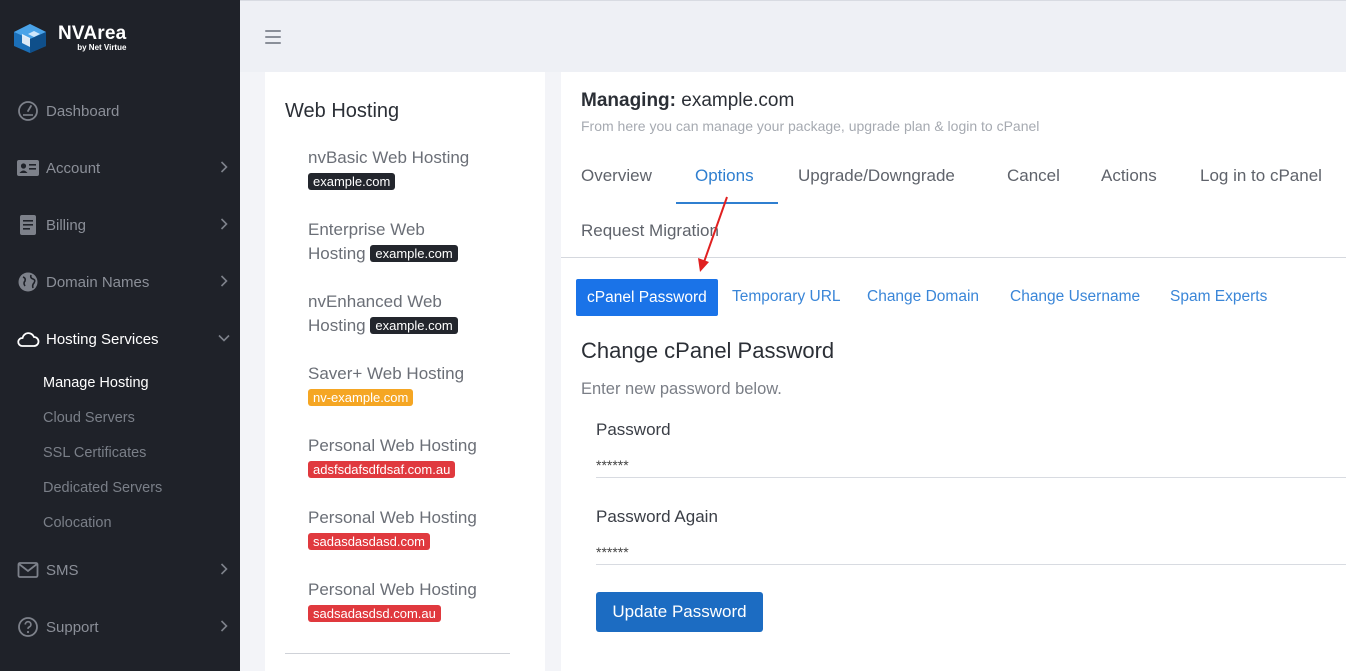  What do you see at coordinates (971, 551) in the screenshot?
I see `password-again-field` at bounding box center [971, 551].